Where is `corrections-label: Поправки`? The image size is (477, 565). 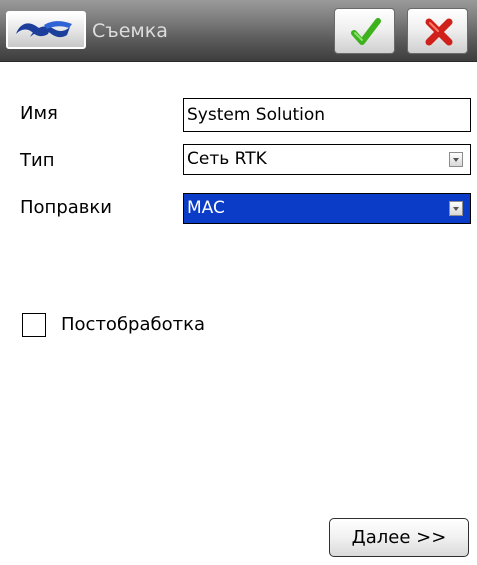
corrections-label: Поправки is located at coordinates (66, 207).